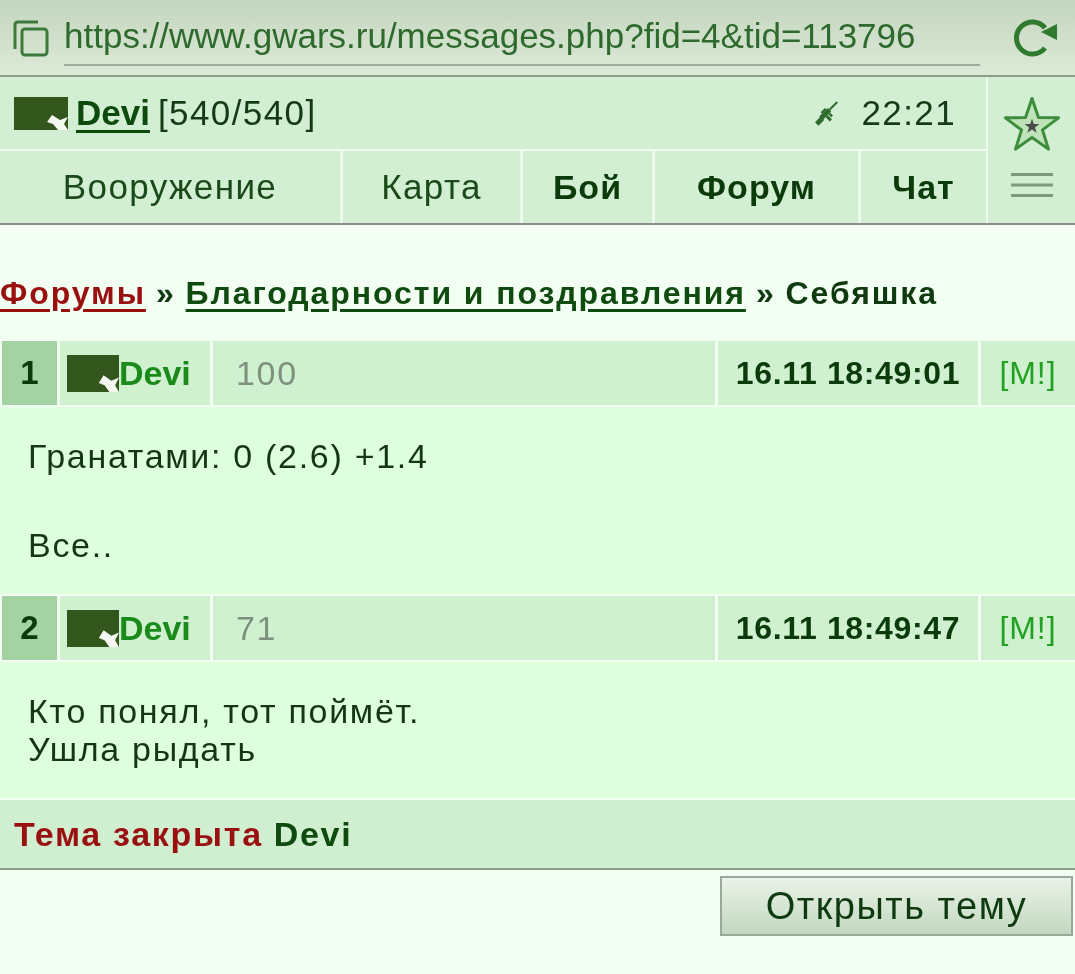  What do you see at coordinates (464, 373) in the screenshot?
I see `post-rating: 100` at bounding box center [464, 373].